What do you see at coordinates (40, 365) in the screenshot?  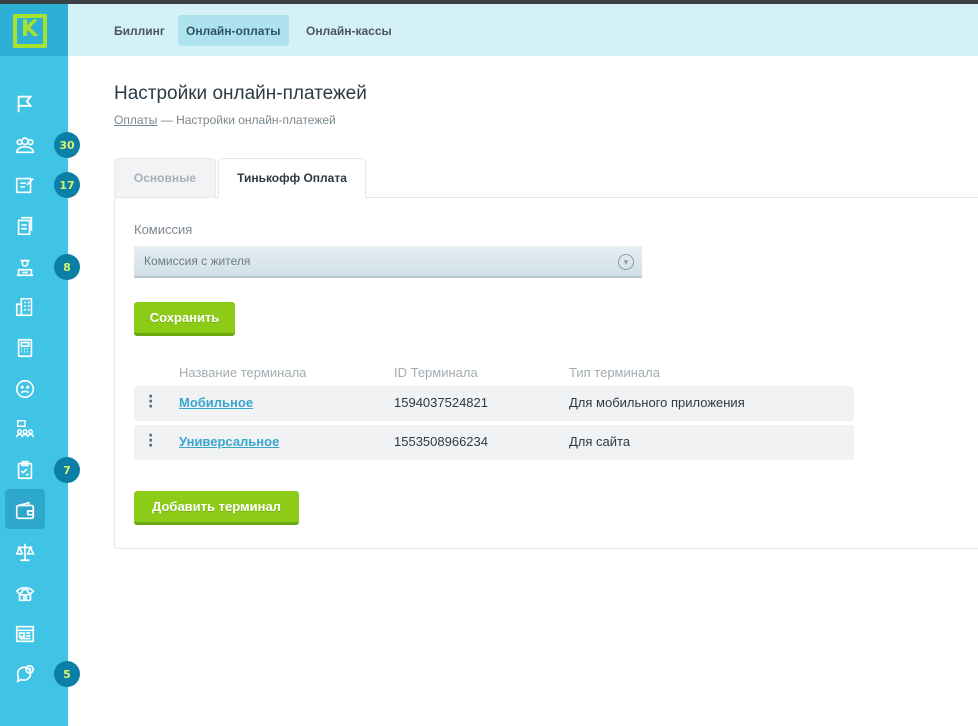 I see `sidebar: K 30 17 8 7 5` at bounding box center [40, 365].